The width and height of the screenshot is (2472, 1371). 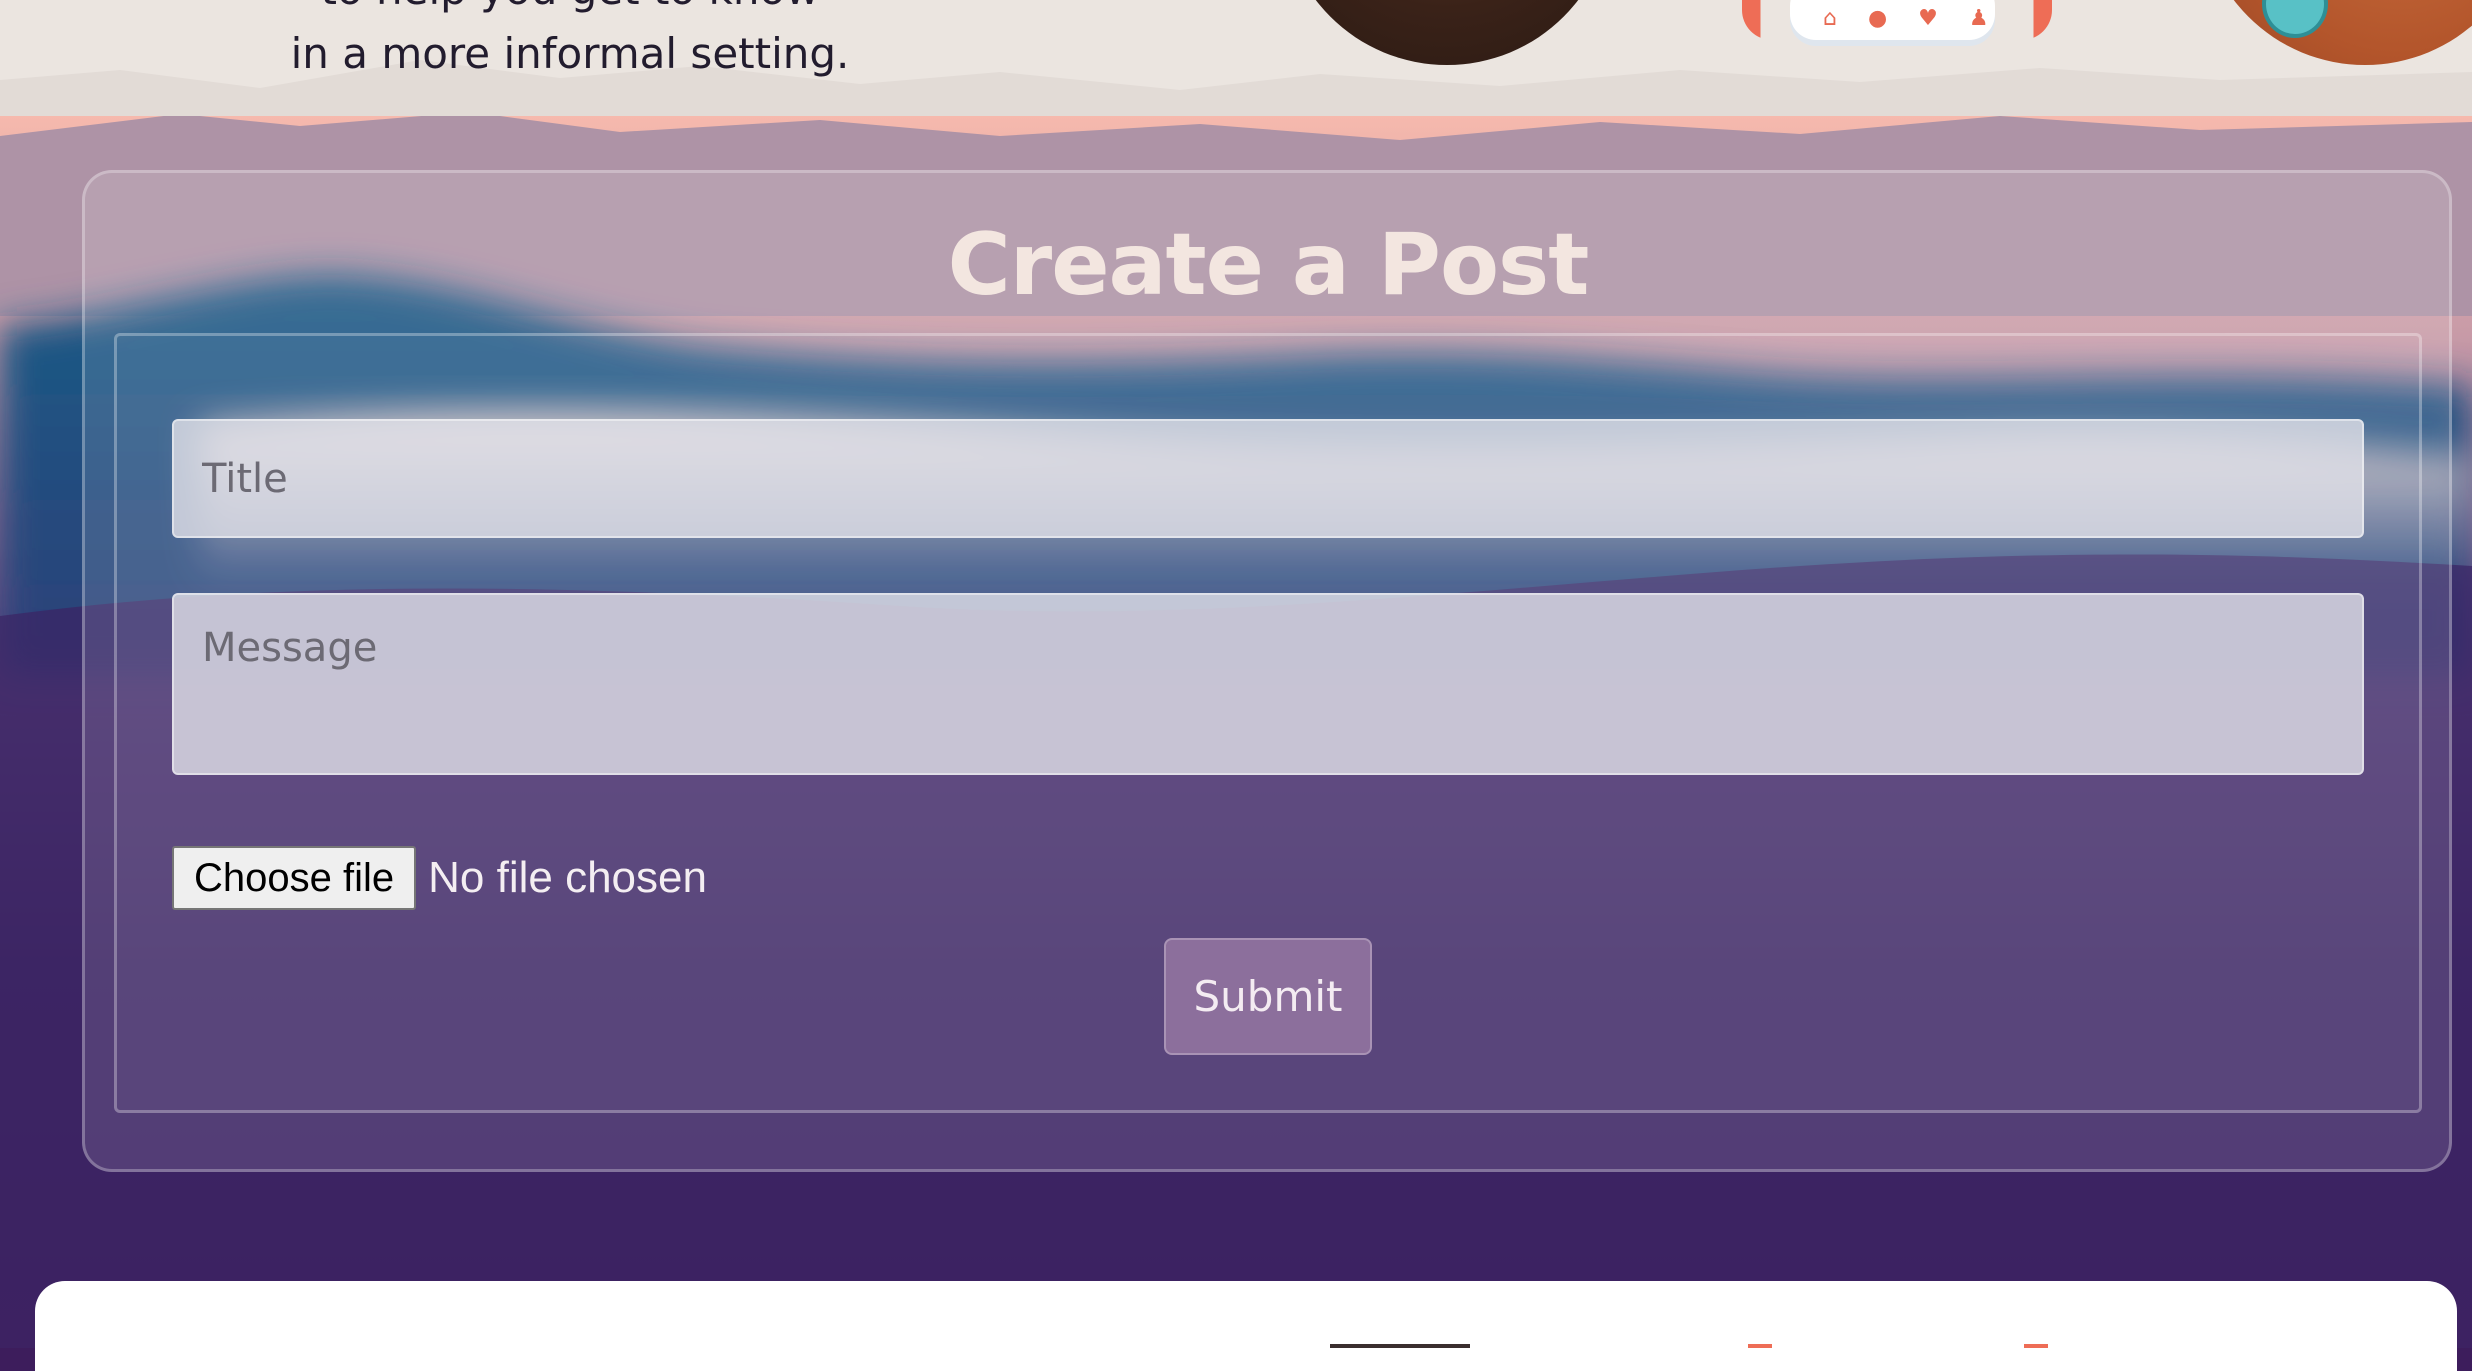 What do you see at coordinates (1268, 684) in the screenshot?
I see `message-textarea` at bounding box center [1268, 684].